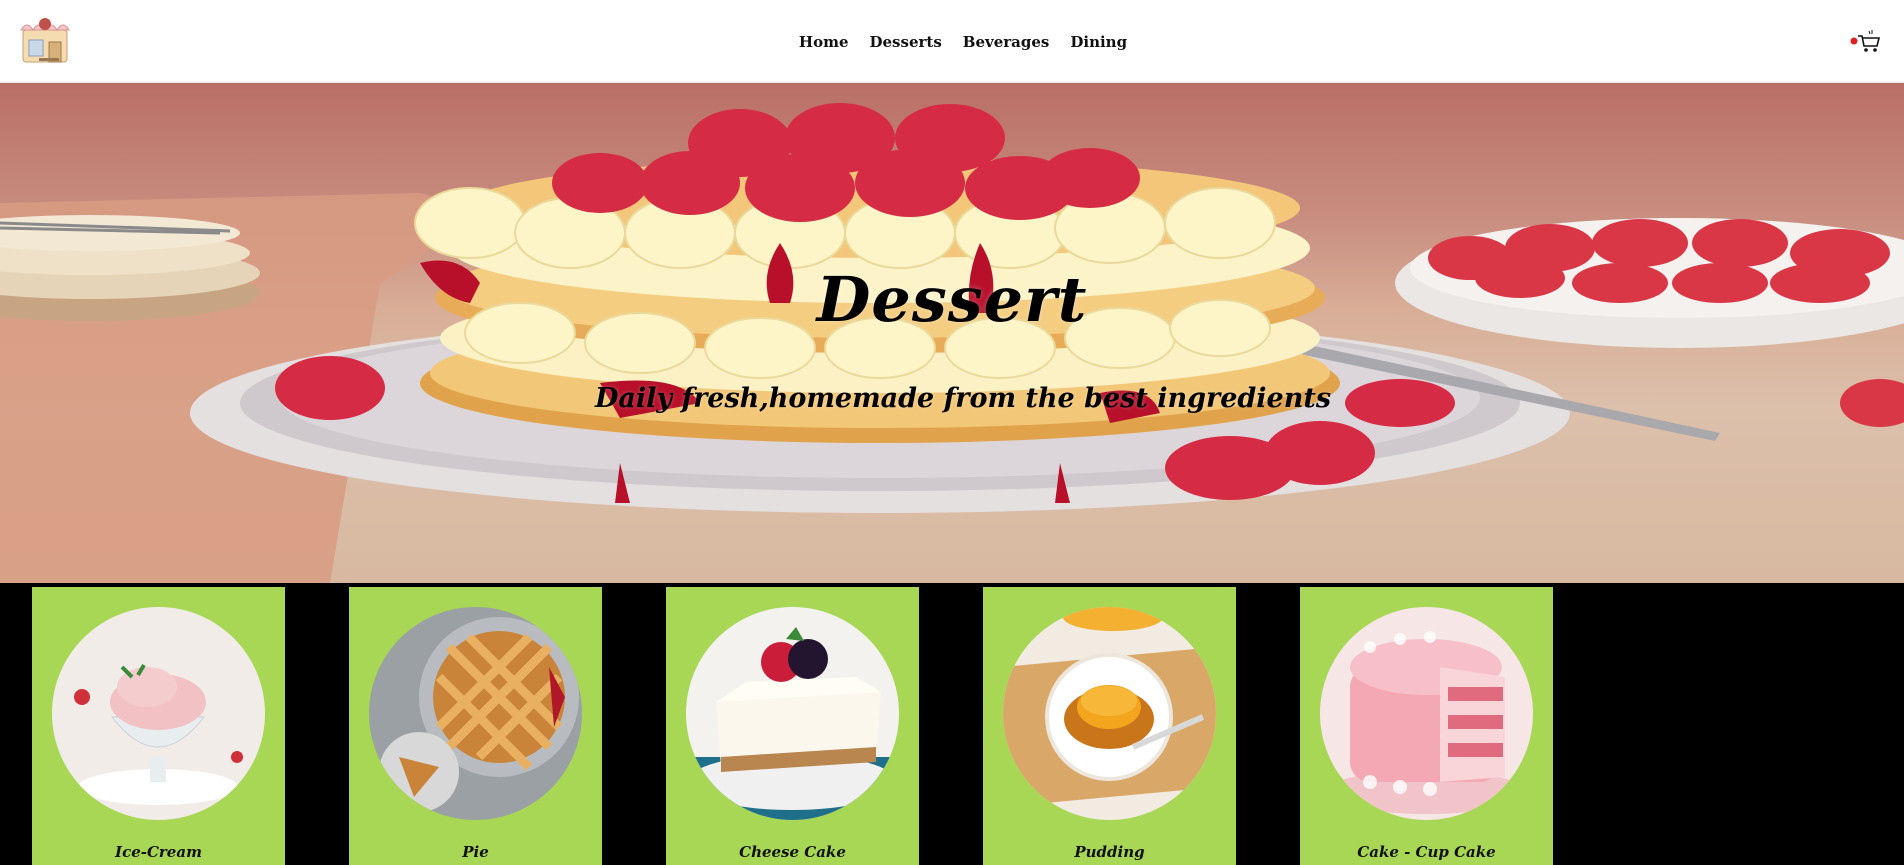 The height and width of the screenshot is (865, 1904). What do you see at coordinates (952, 299) in the screenshot?
I see `hero-title: Dessert` at bounding box center [952, 299].